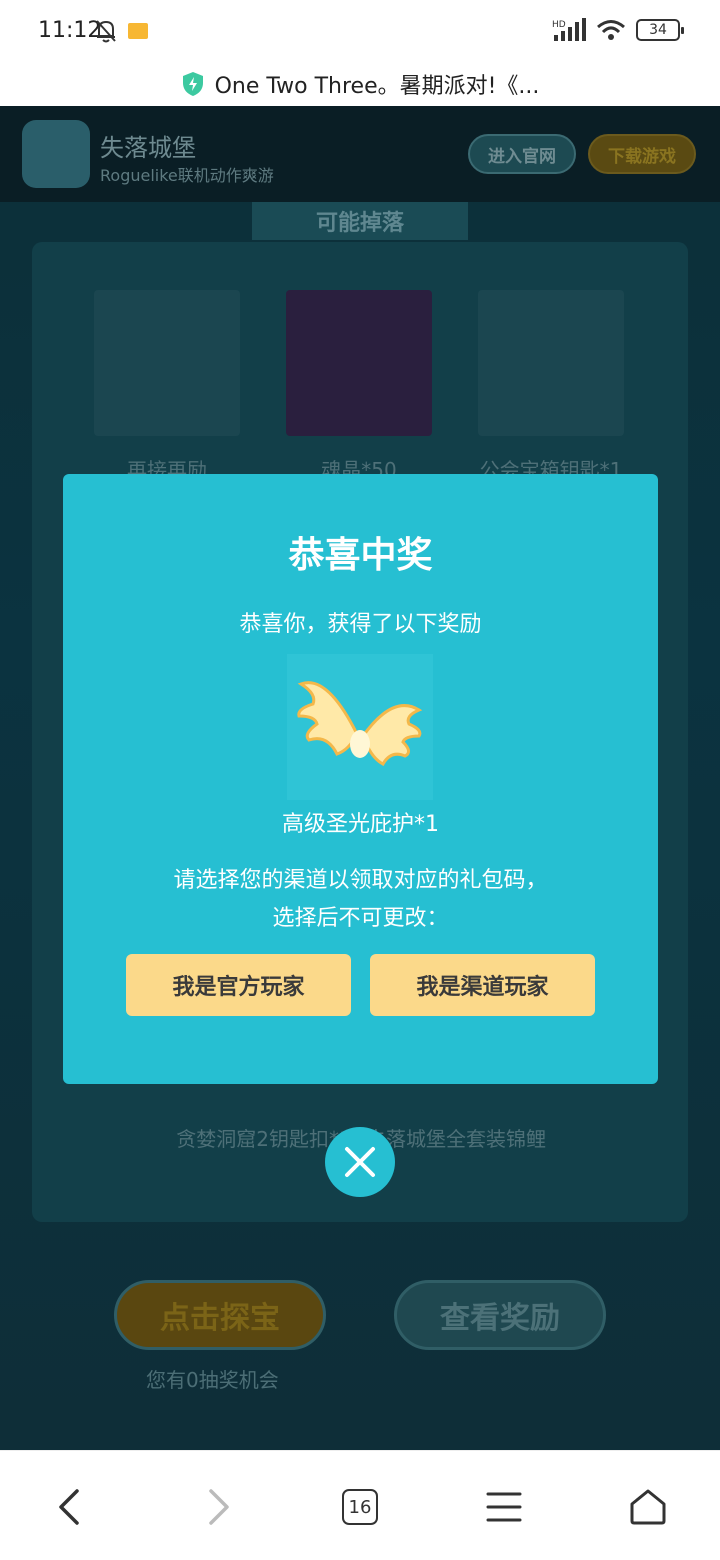 The width and height of the screenshot is (720, 1560). I want to click on treasure-button: 点击探宝, so click(220, 1315).